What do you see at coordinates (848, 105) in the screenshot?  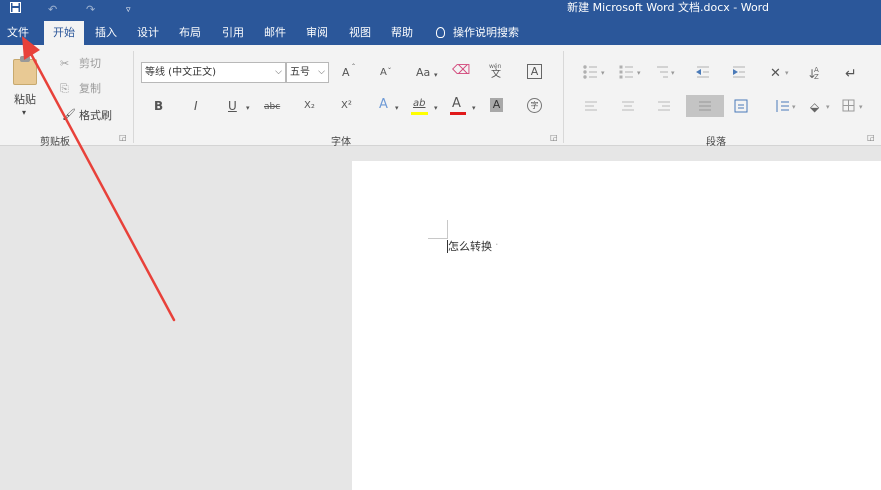 I see `borders-icon` at bounding box center [848, 105].